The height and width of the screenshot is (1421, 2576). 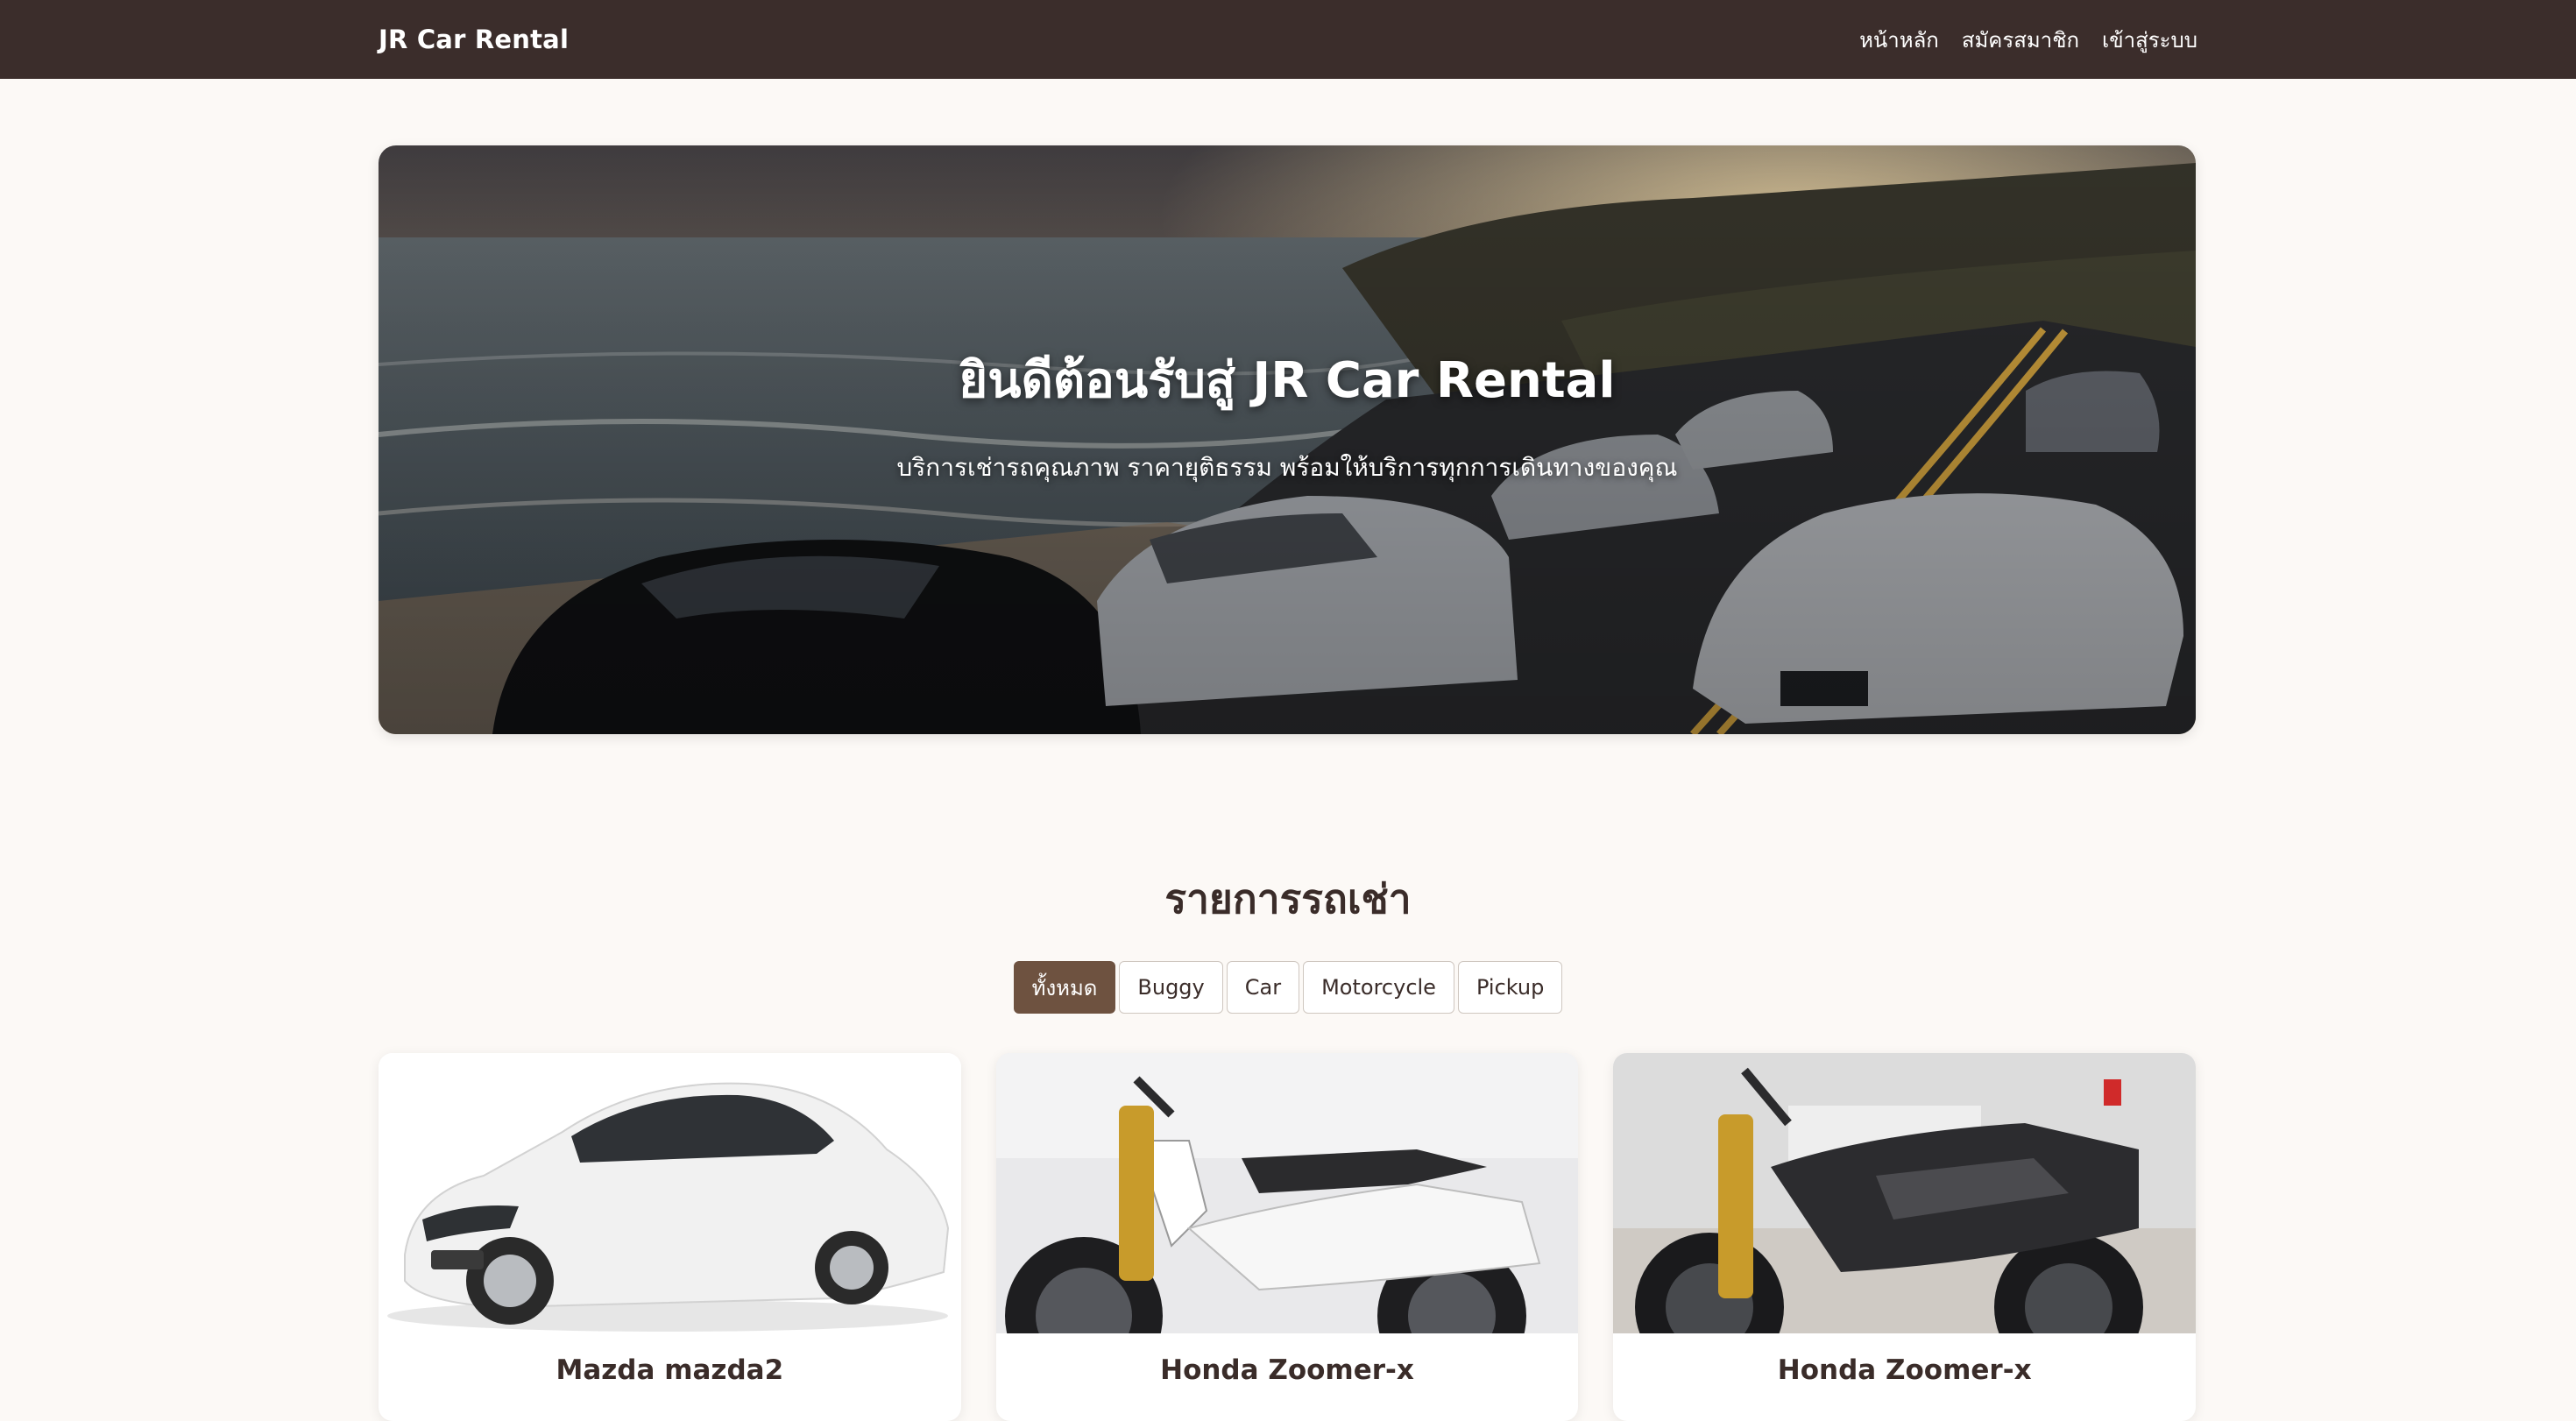 I want to click on filter-motorcycle-button: Motorcycle, so click(x=1378, y=988).